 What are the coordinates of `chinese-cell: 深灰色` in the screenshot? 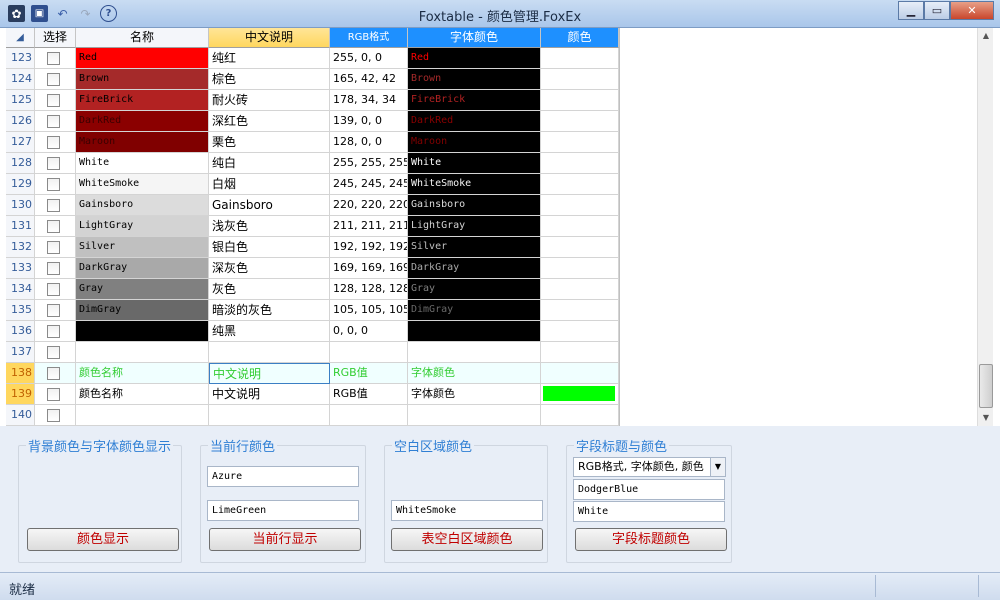 It's located at (269, 268).